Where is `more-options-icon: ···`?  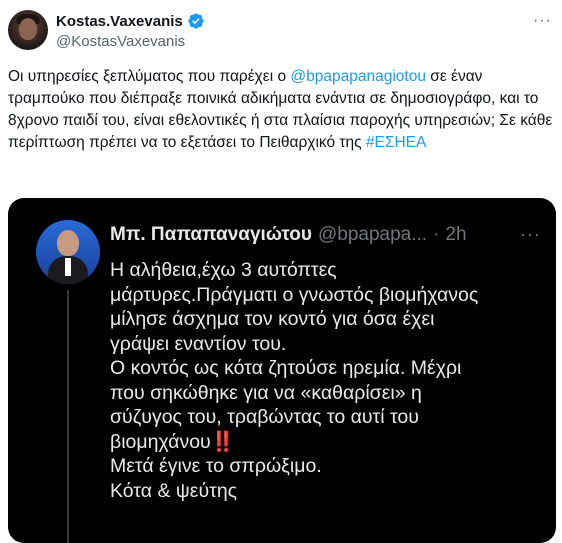
more-options-icon: ··· is located at coordinates (542, 21).